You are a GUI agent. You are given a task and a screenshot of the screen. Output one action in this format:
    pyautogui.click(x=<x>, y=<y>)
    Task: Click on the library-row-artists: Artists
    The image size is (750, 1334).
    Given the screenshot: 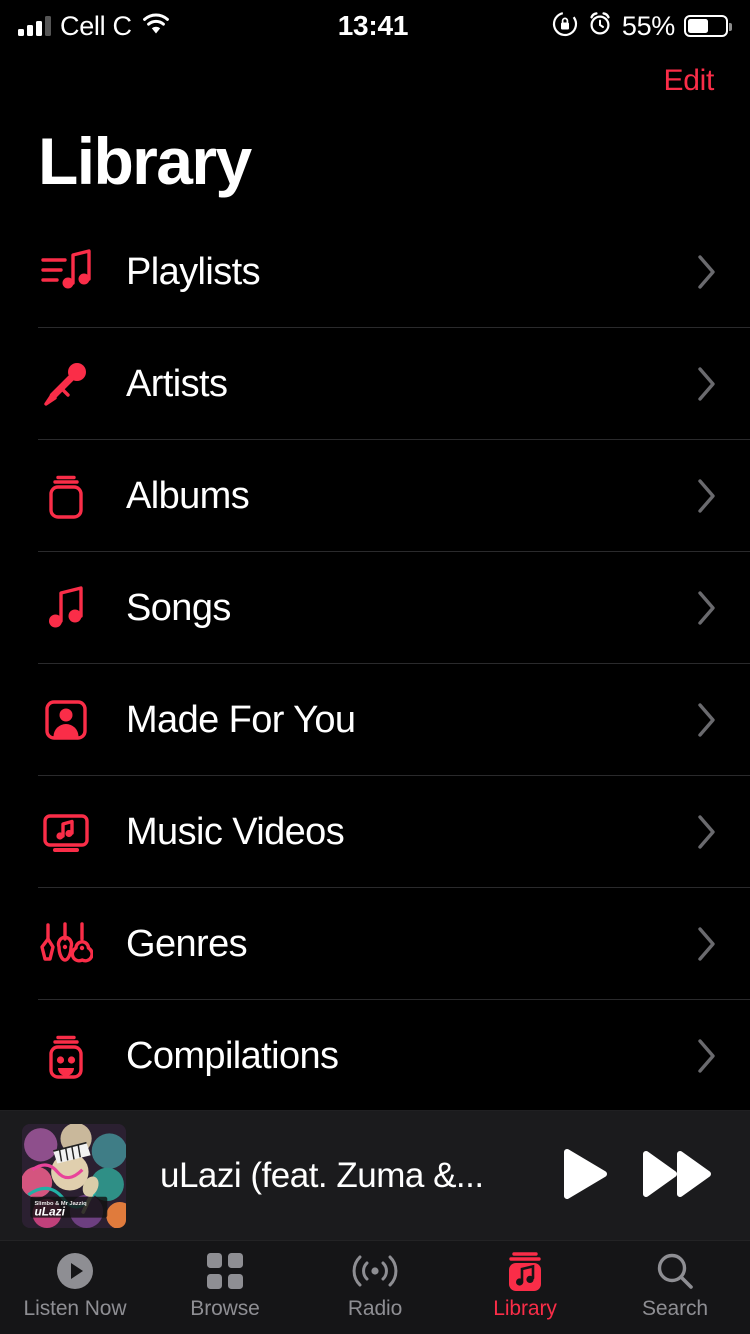 What is the action you would take?
    pyautogui.click(x=375, y=384)
    